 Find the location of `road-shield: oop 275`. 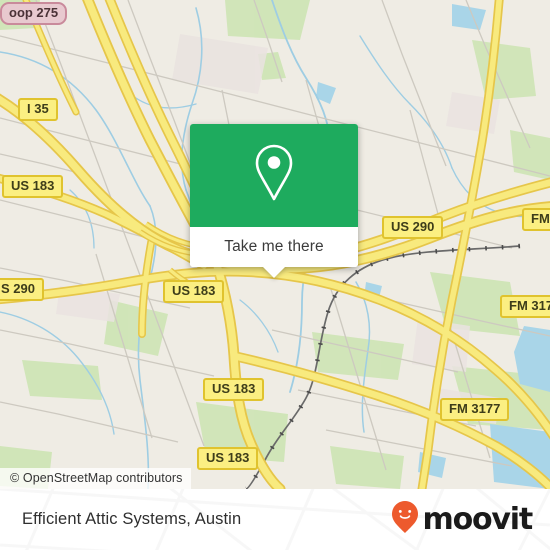

road-shield: oop 275 is located at coordinates (34, 13).